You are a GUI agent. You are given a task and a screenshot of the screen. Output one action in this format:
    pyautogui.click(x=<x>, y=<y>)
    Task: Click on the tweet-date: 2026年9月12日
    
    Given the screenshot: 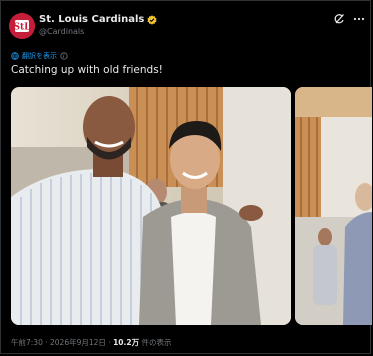 What is the action you would take?
    pyautogui.click(x=78, y=342)
    